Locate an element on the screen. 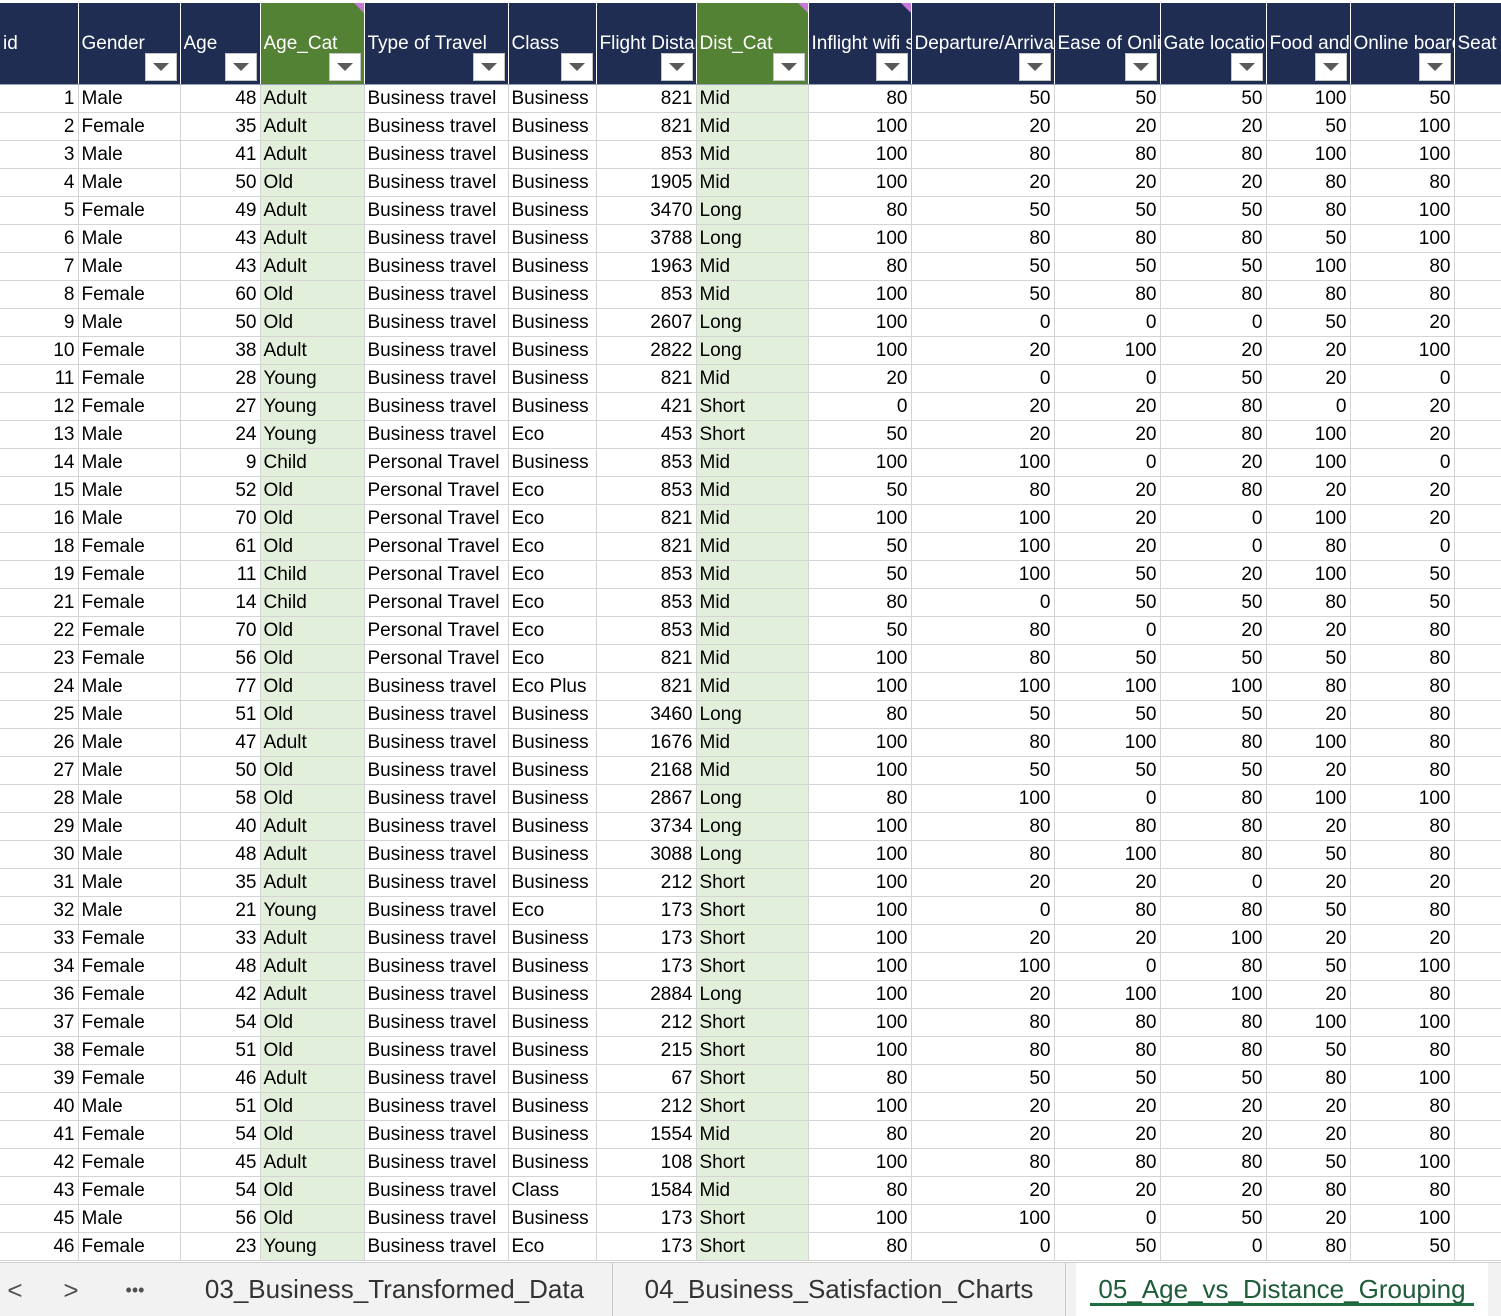  cell-online-booking: 0 is located at coordinates (1107, 1218).